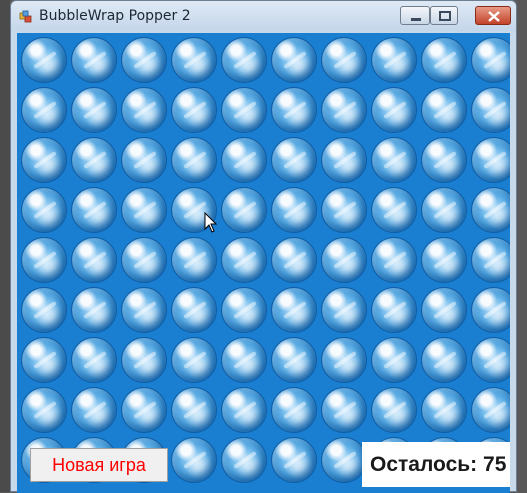 Image resolution: width=527 pixels, height=493 pixels. What do you see at coordinates (25, 16) in the screenshot?
I see `app-icon` at bounding box center [25, 16].